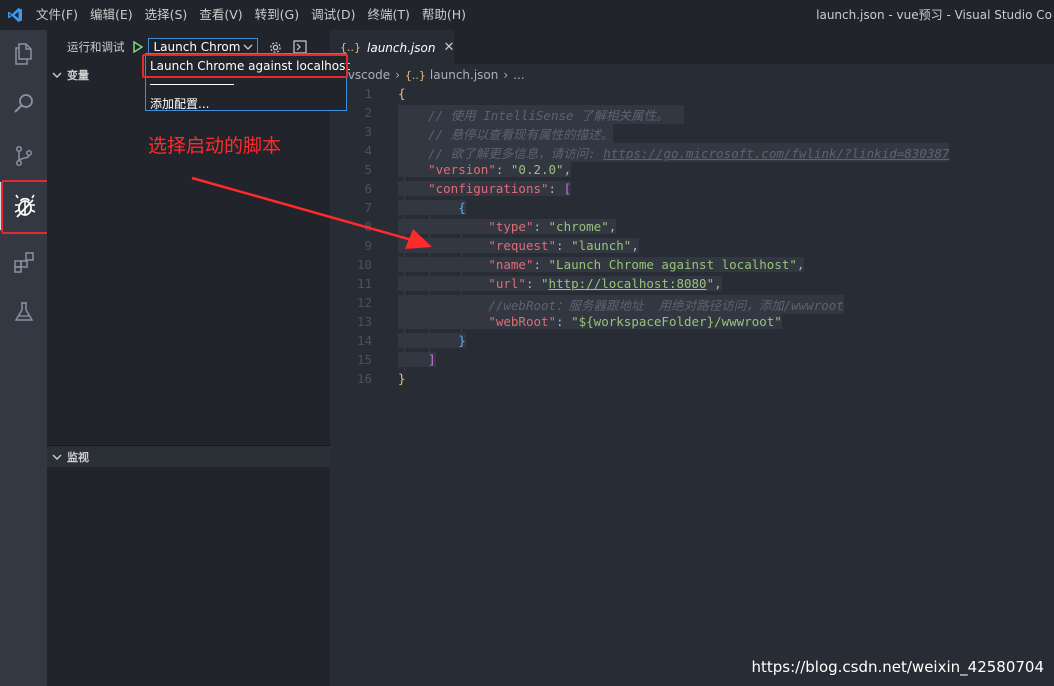  Describe the element at coordinates (897, 667) in the screenshot. I see `watermark: https://blog.csdn.net/weixin_42580704` at that location.